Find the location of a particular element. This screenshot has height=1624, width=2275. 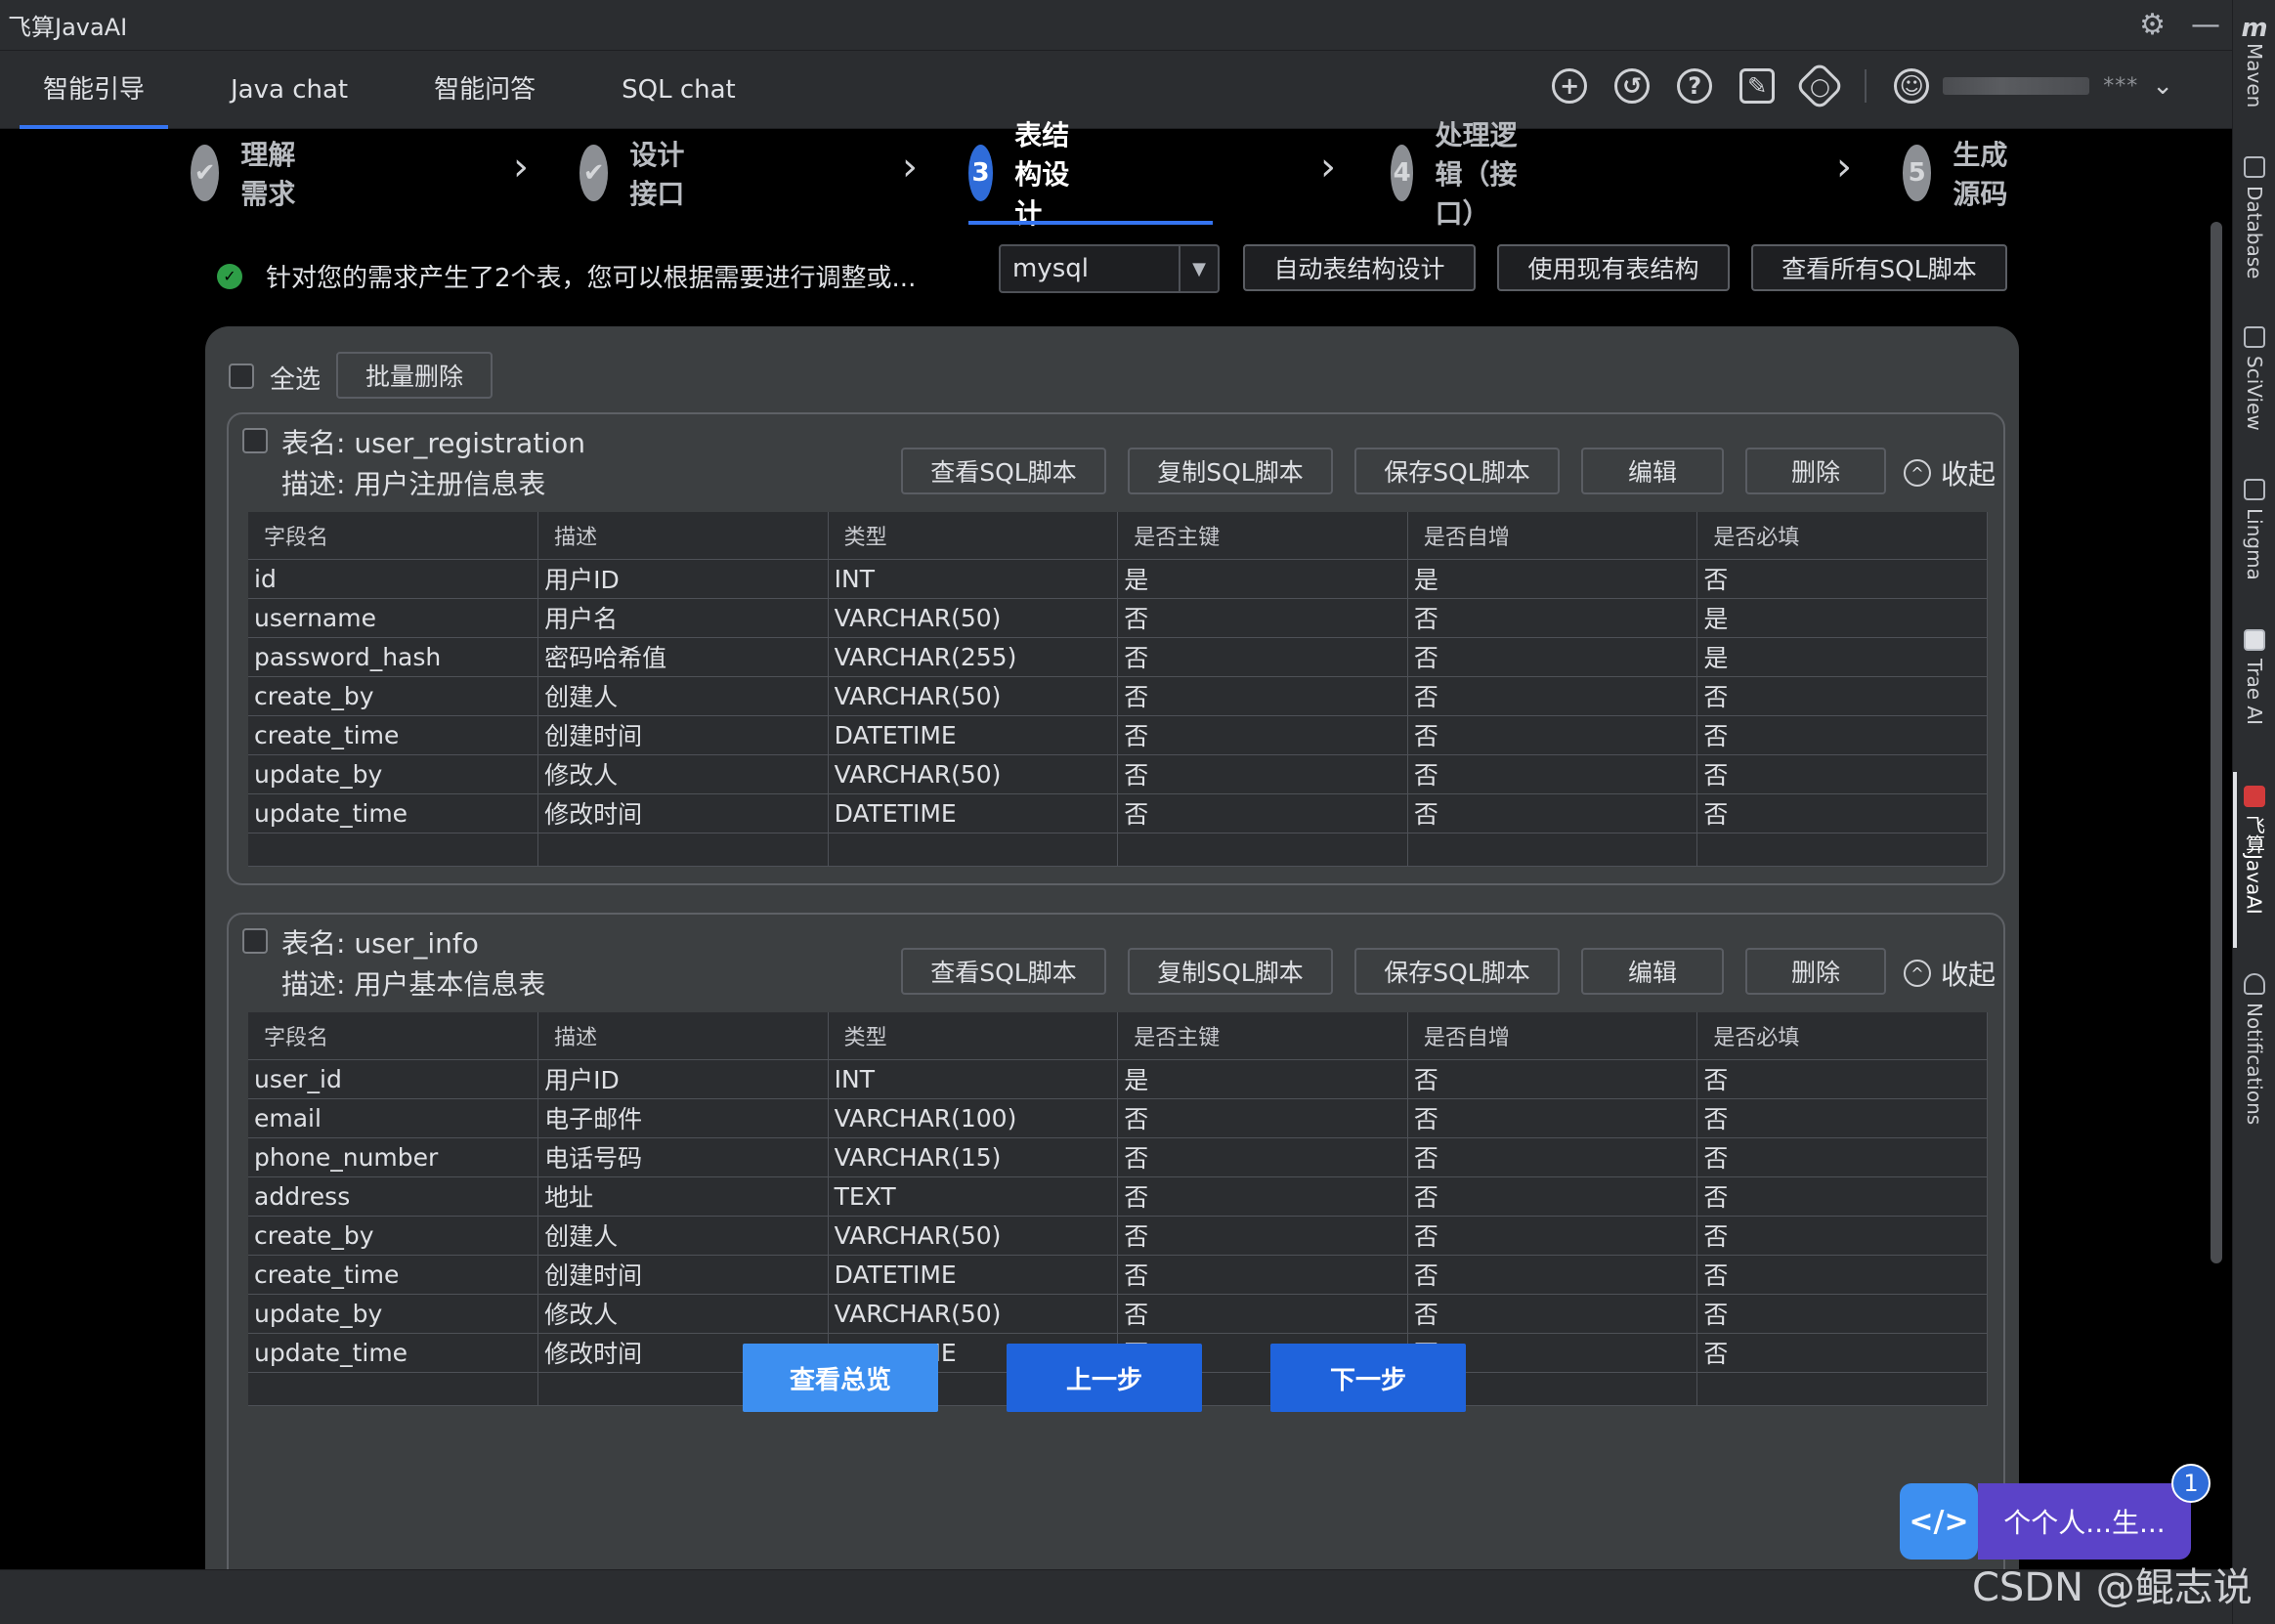

step-1: ✔ 理解需求 is located at coordinates (243, 174).